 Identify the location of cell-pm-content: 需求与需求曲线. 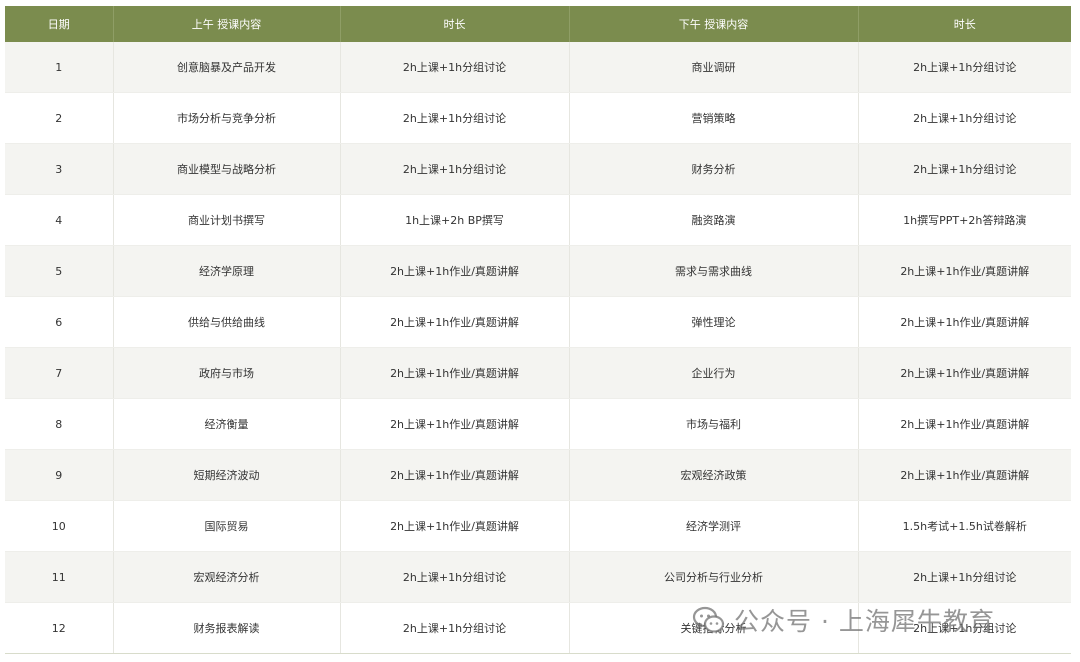
(714, 271).